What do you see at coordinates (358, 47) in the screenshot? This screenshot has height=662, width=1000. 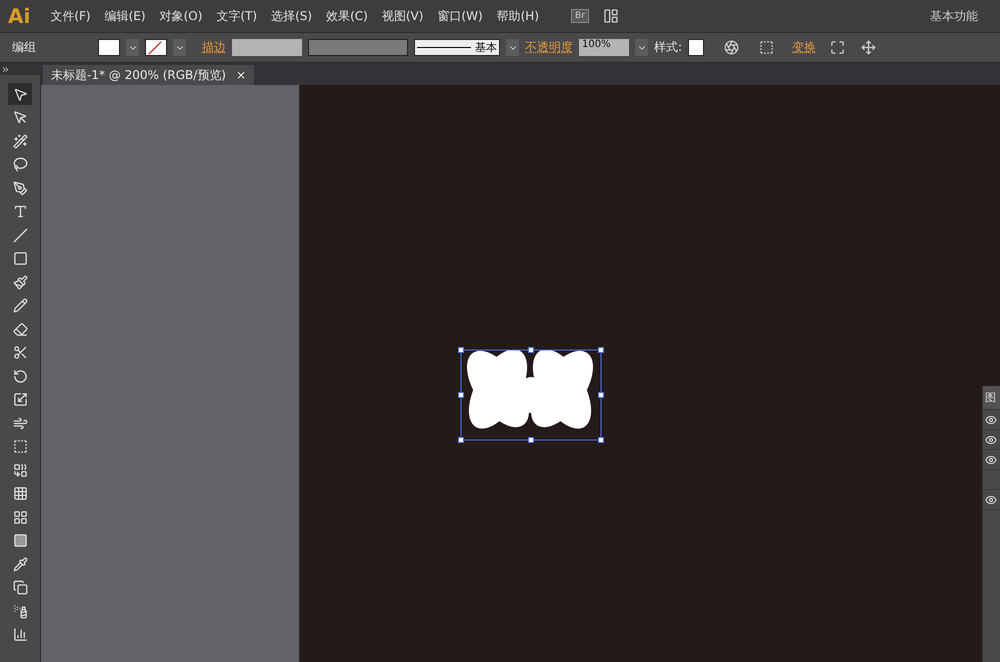 I see `variable-width-field` at bounding box center [358, 47].